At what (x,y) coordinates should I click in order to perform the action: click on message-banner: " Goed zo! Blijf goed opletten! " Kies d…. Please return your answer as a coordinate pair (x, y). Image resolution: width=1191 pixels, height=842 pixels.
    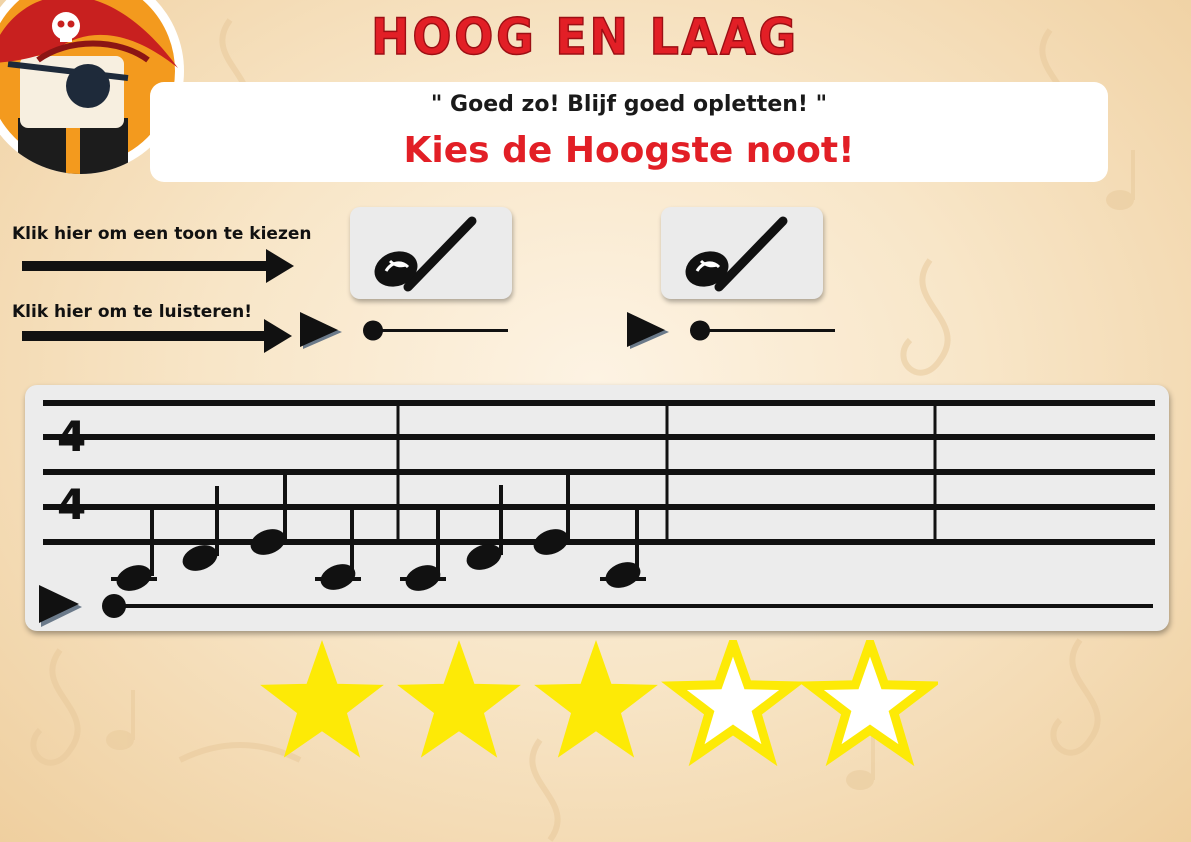
    Looking at the image, I should click on (629, 132).